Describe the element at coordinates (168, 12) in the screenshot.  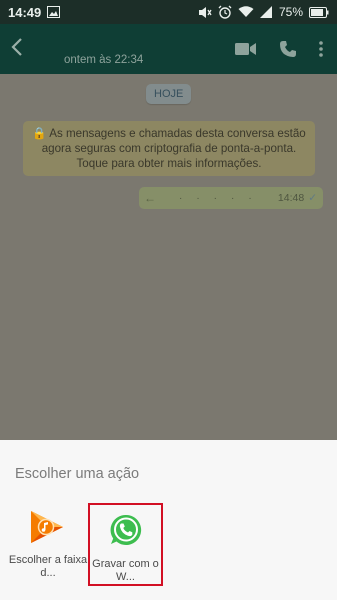
I see `status-bar: 14:49 75%` at that location.